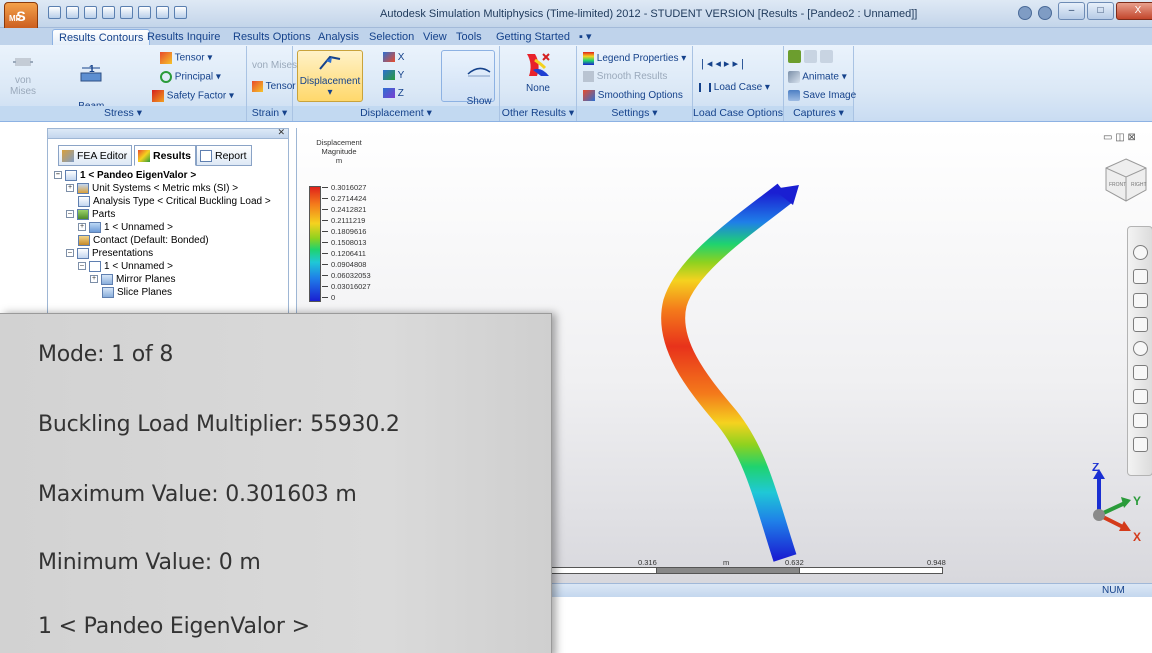 This screenshot has width=1152, height=653. Describe the element at coordinates (633, 96) in the screenshot. I see `smoothing-options-button: Smoothing Options` at that location.